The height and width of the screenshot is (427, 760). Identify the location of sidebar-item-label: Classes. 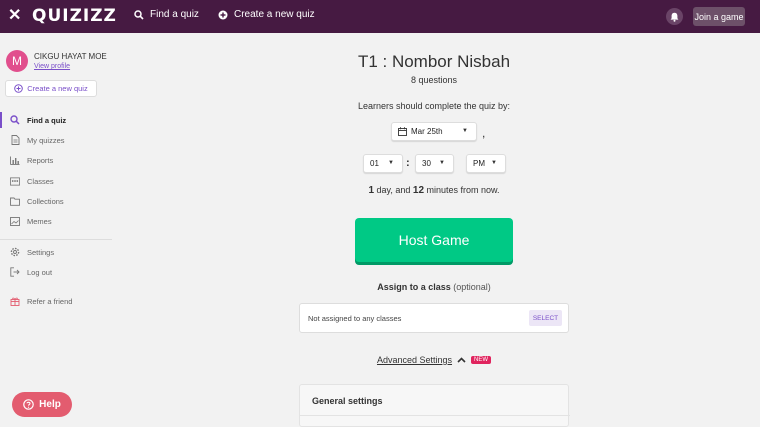
(40, 181).